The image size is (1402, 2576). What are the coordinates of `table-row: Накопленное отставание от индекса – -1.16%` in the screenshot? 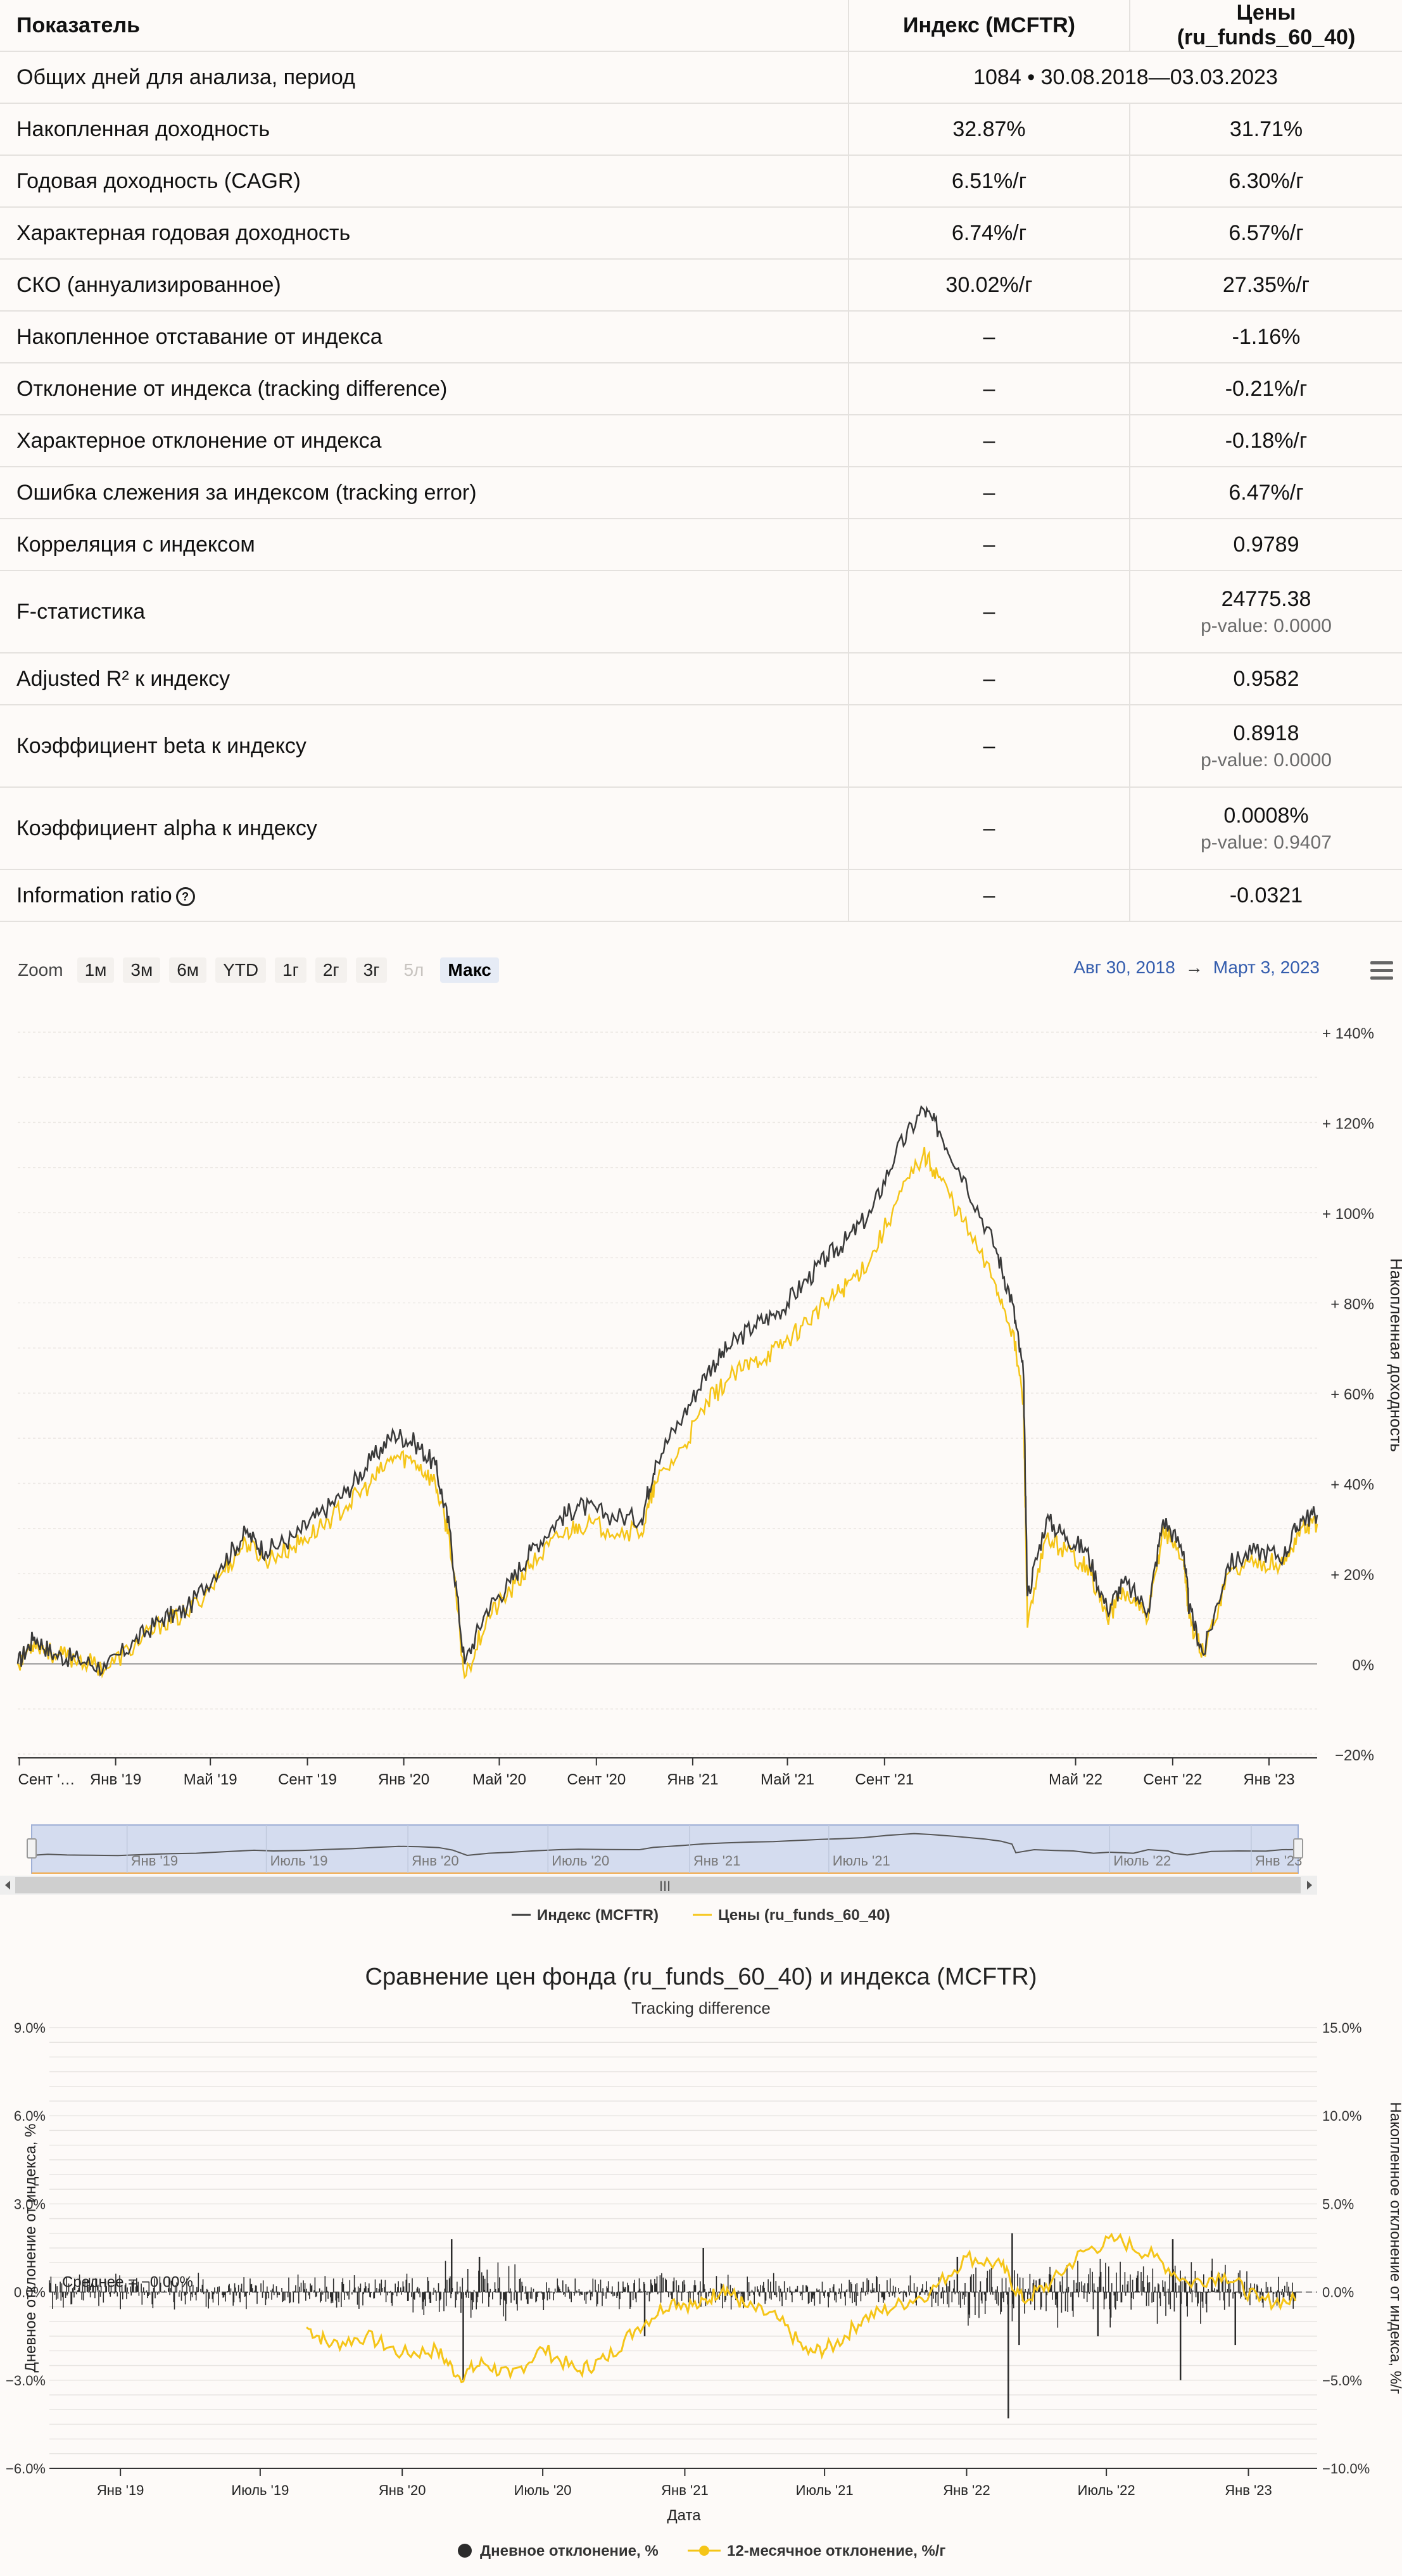 It's located at (701, 337).